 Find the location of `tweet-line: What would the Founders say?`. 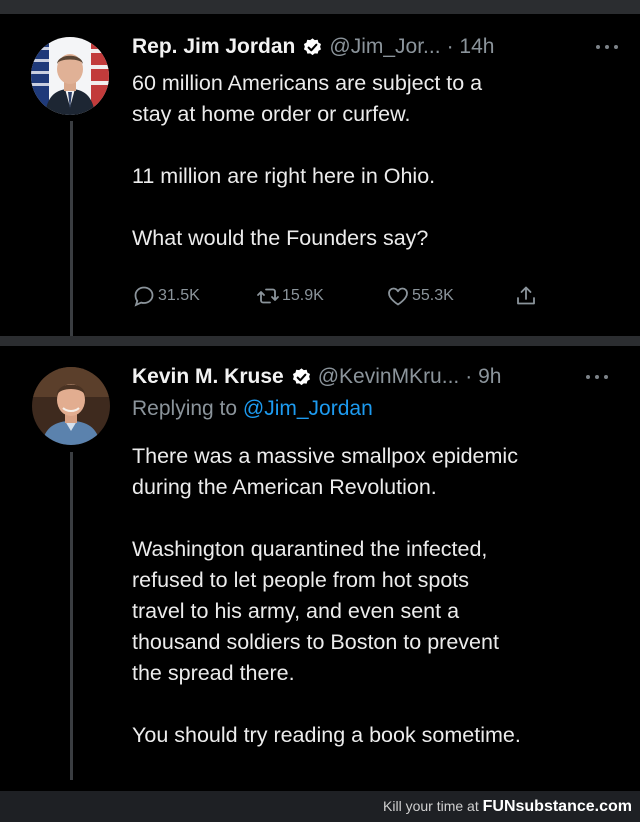

tweet-line: What would the Founders say? is located at coordinates (280, 238).